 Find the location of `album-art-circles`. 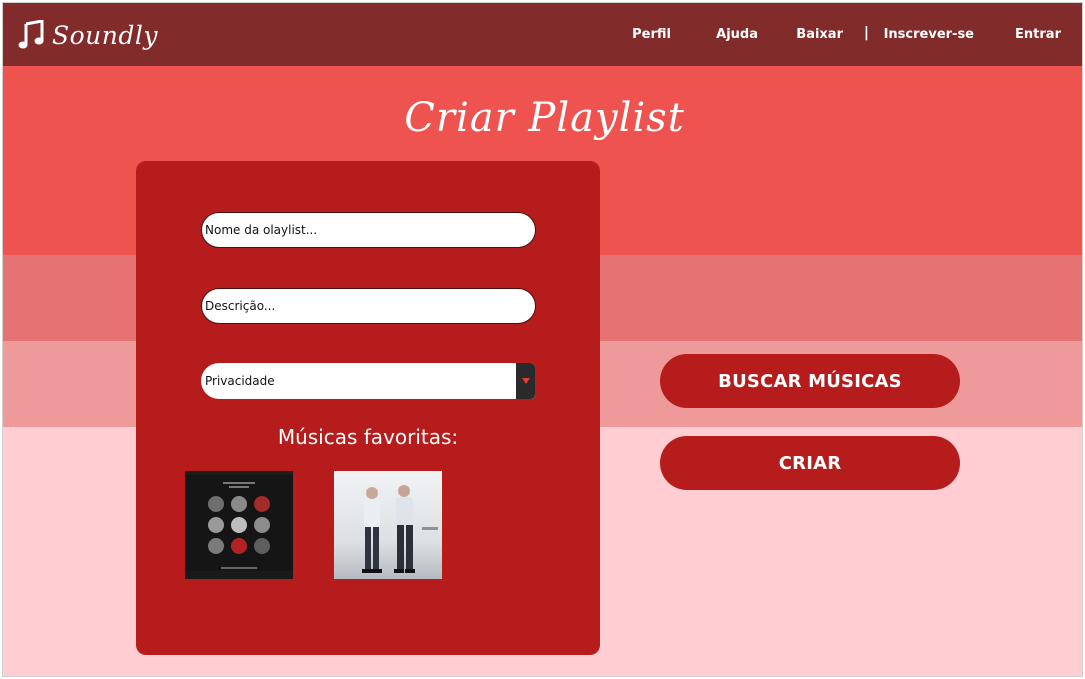

album-art-circles is located at coordinates (239, 525).